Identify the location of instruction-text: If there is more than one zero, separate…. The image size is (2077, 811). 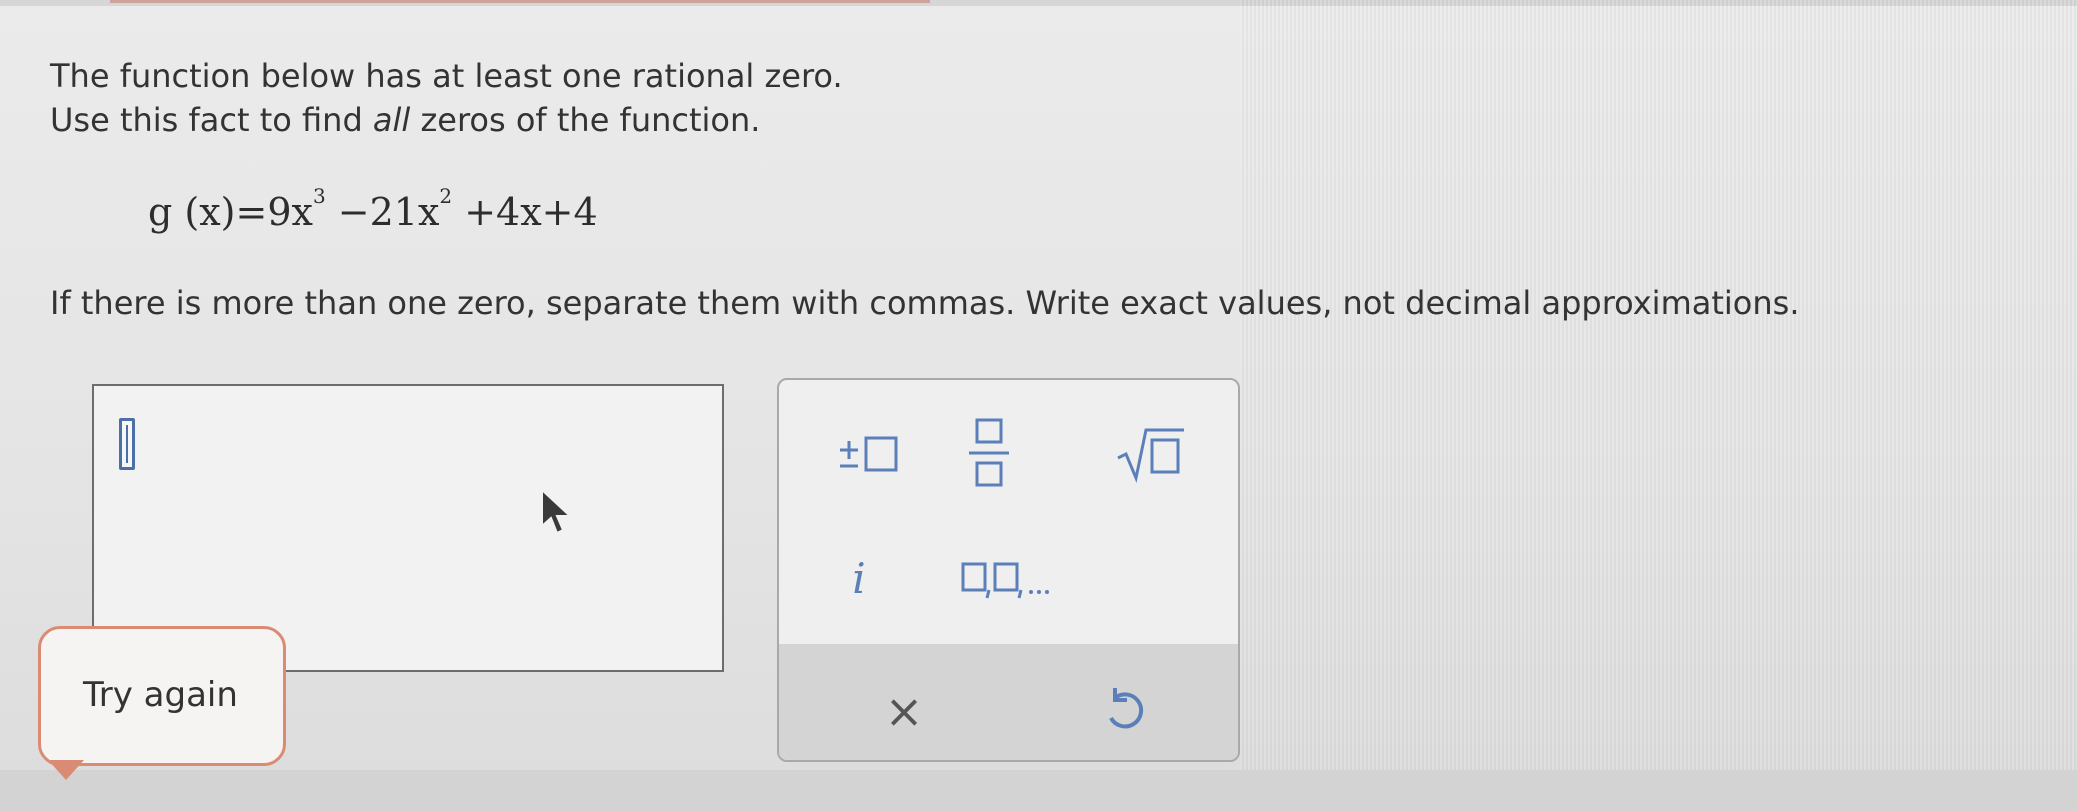
(925, 303).